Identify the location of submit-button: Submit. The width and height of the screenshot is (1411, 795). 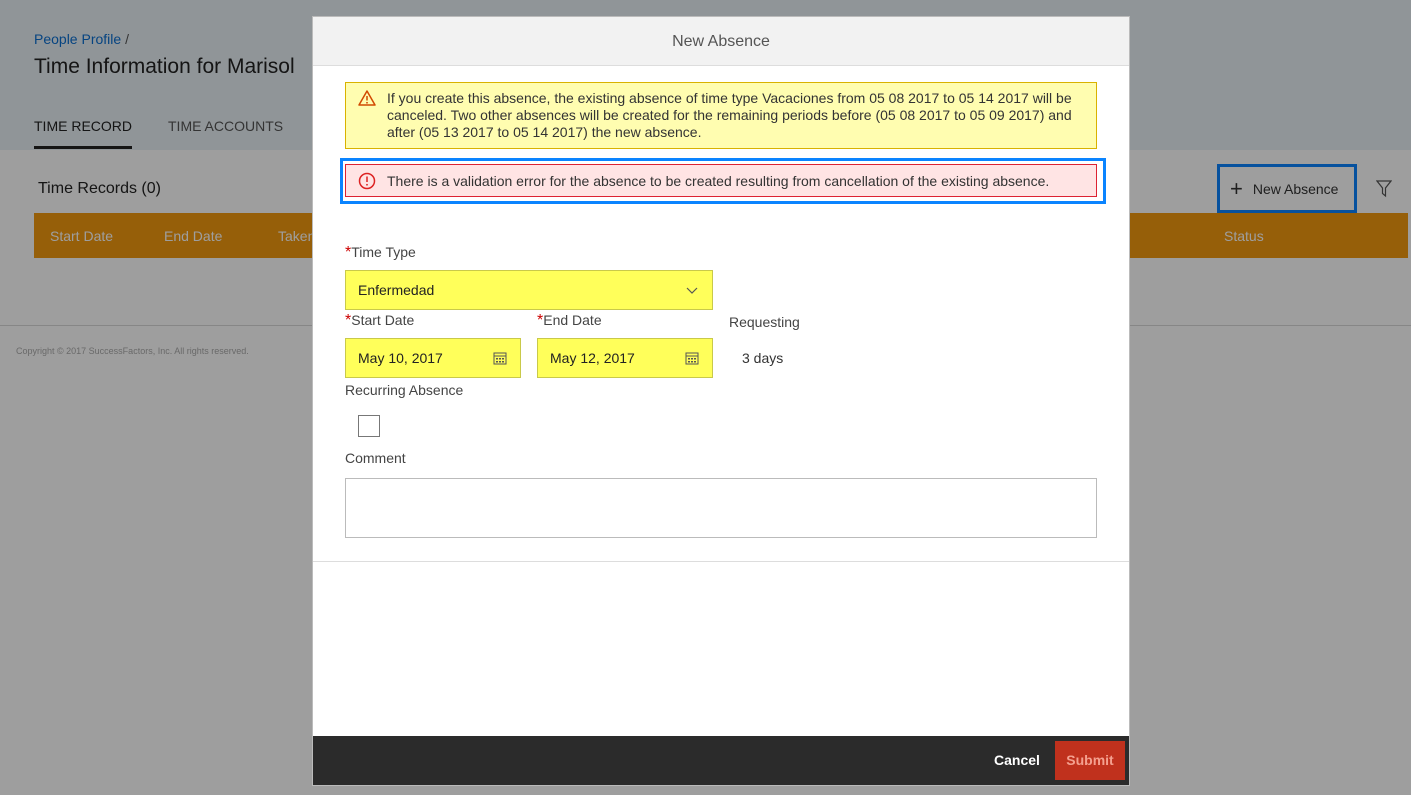
(1090, 760).